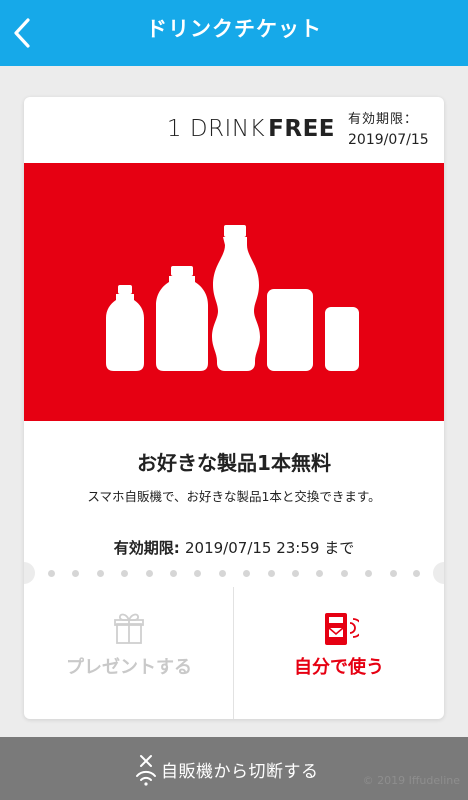 The image size is (468, 800). What do you see at coordinates (270, 548) in the screenshot?
I see `expiry-value: 2019/07/15 23:59 まで` at bounding box center [270, 548].